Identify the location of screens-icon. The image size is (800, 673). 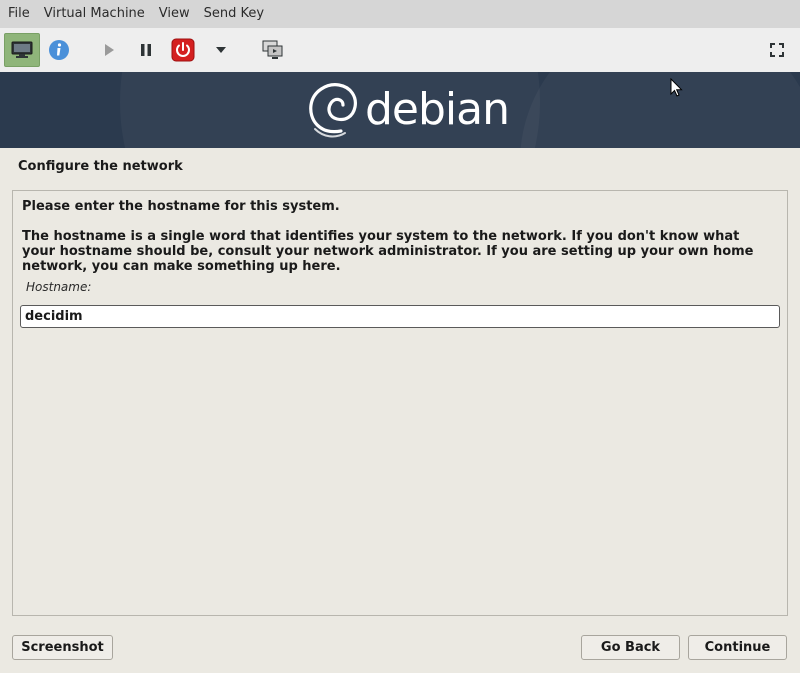
(272, 49).